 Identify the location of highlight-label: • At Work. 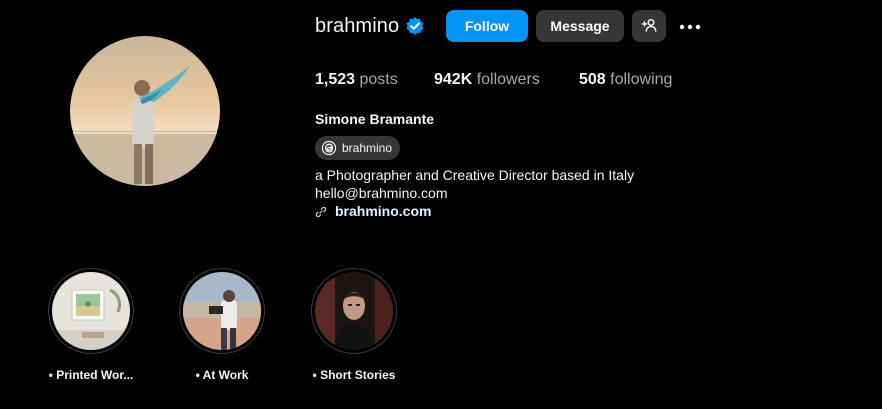
(222, 375).